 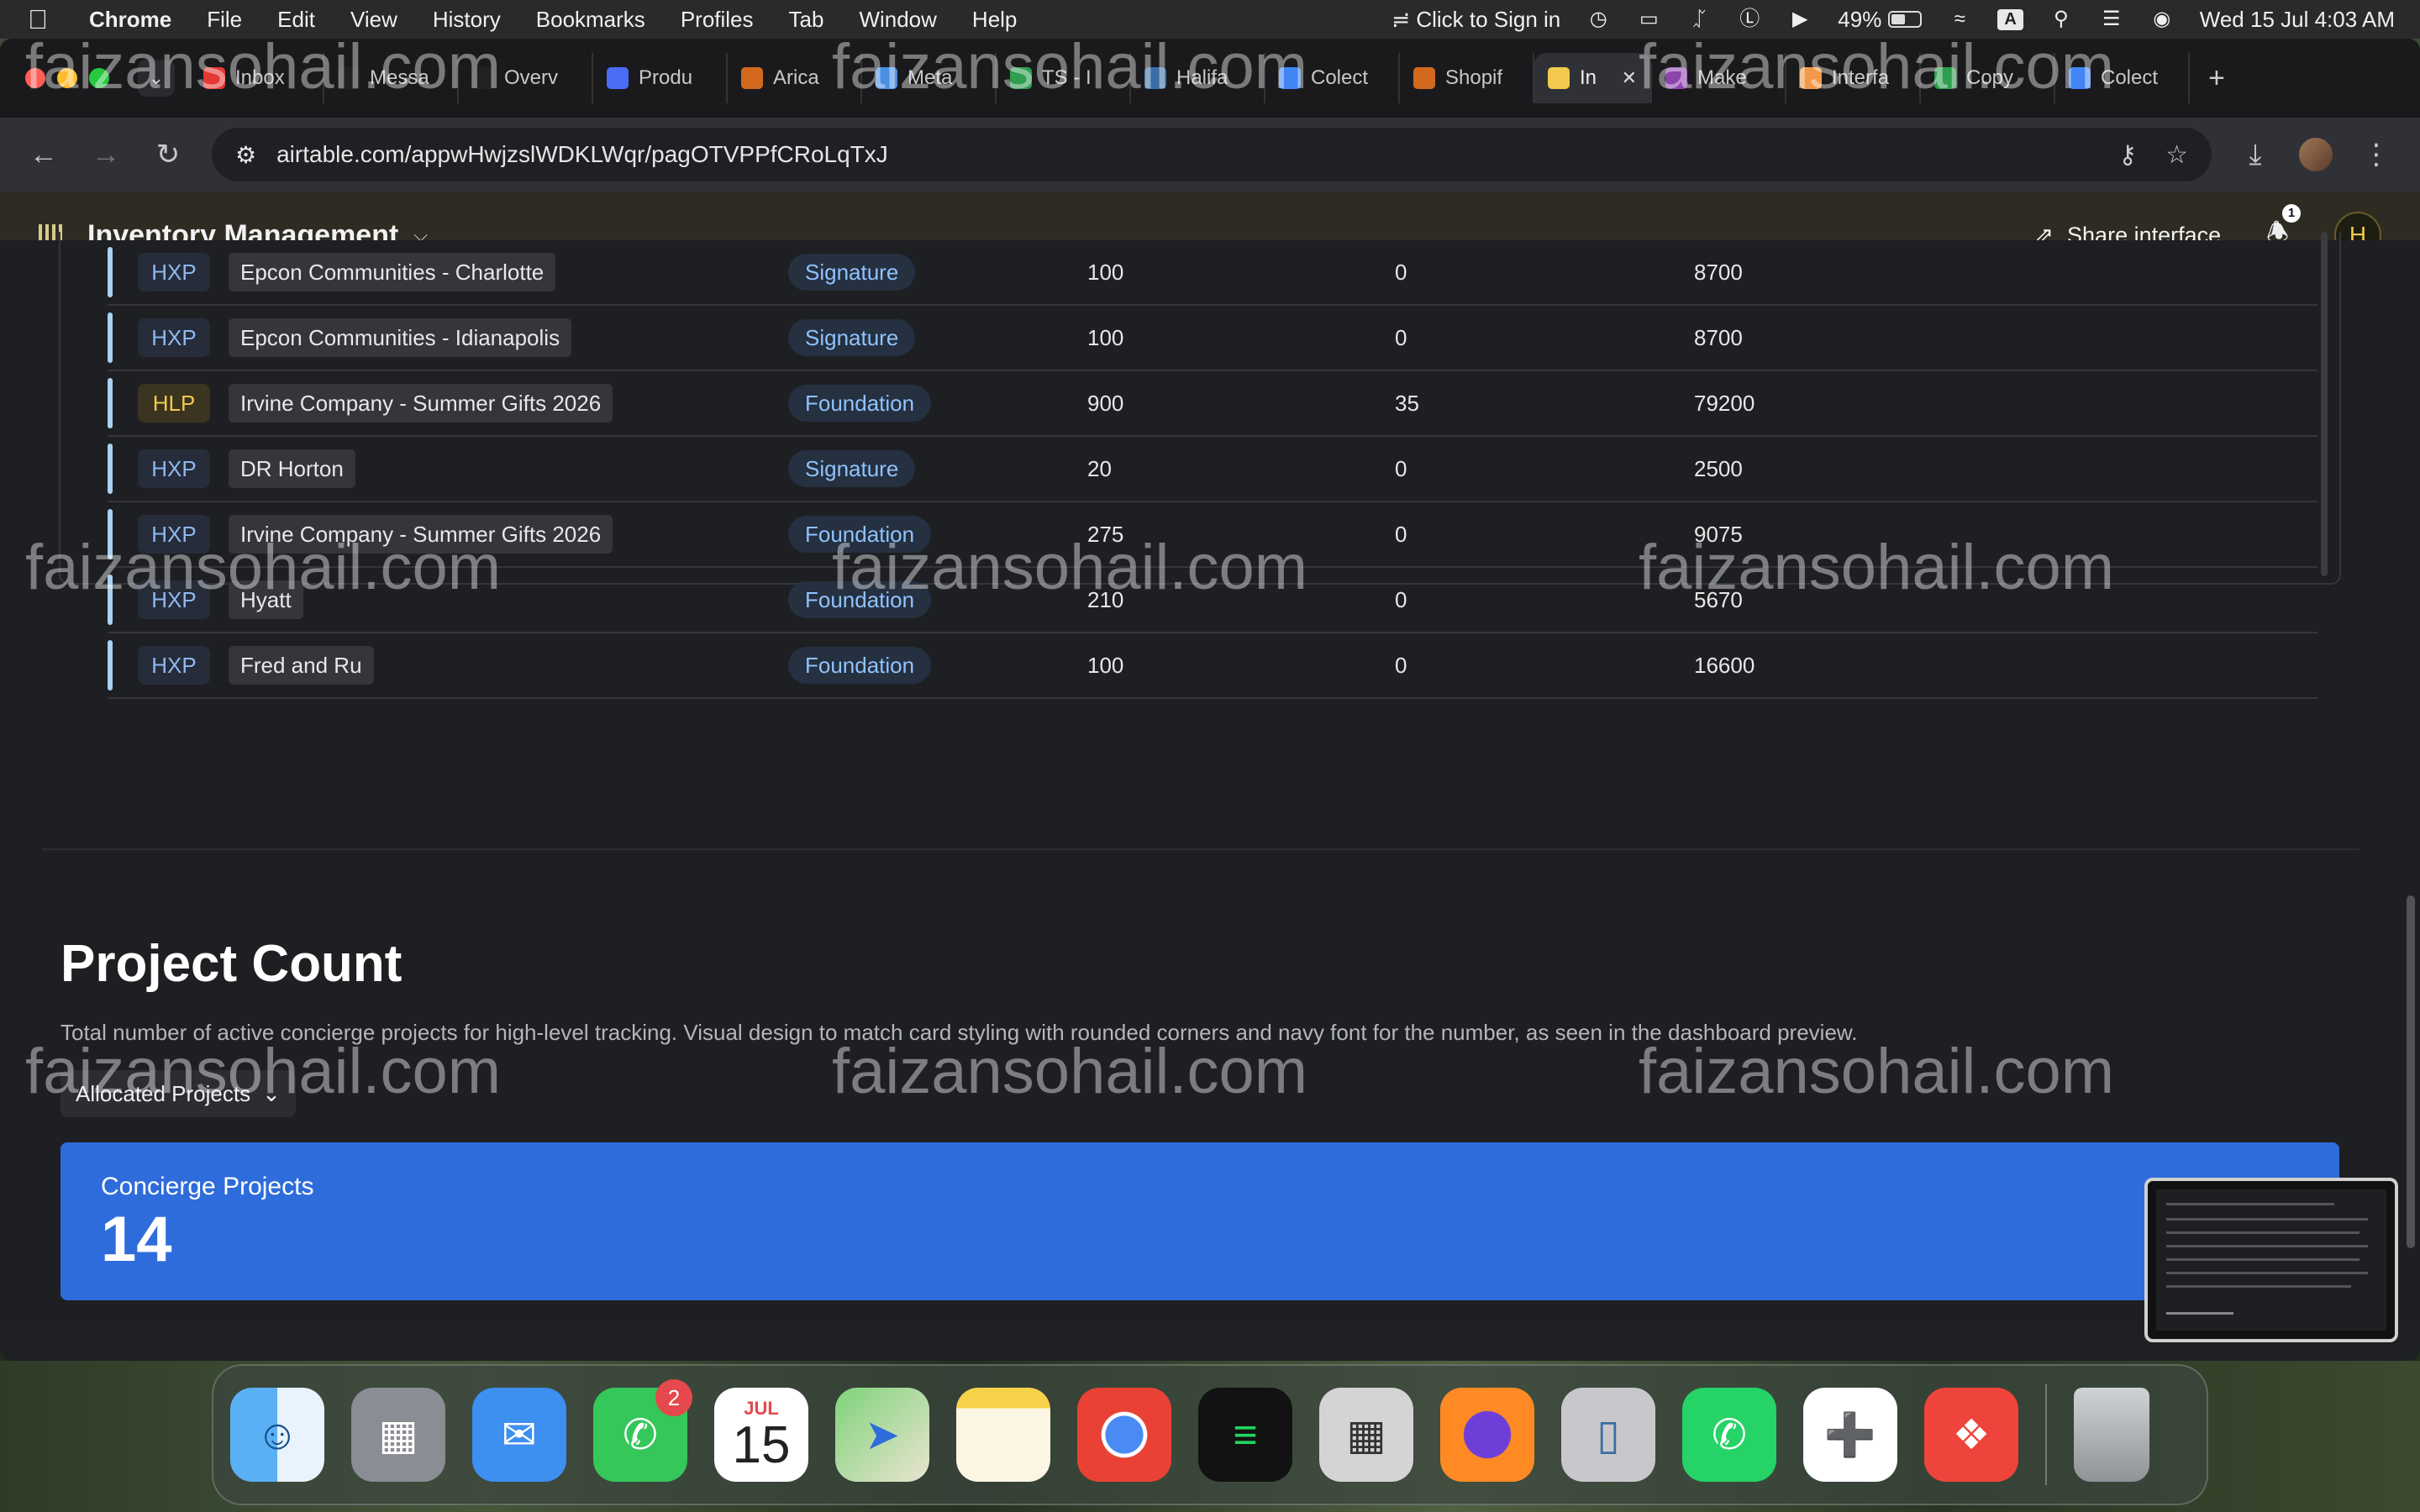 I want to click on spotlight-search-icon: ⚲, so click(x=2061, y=19).